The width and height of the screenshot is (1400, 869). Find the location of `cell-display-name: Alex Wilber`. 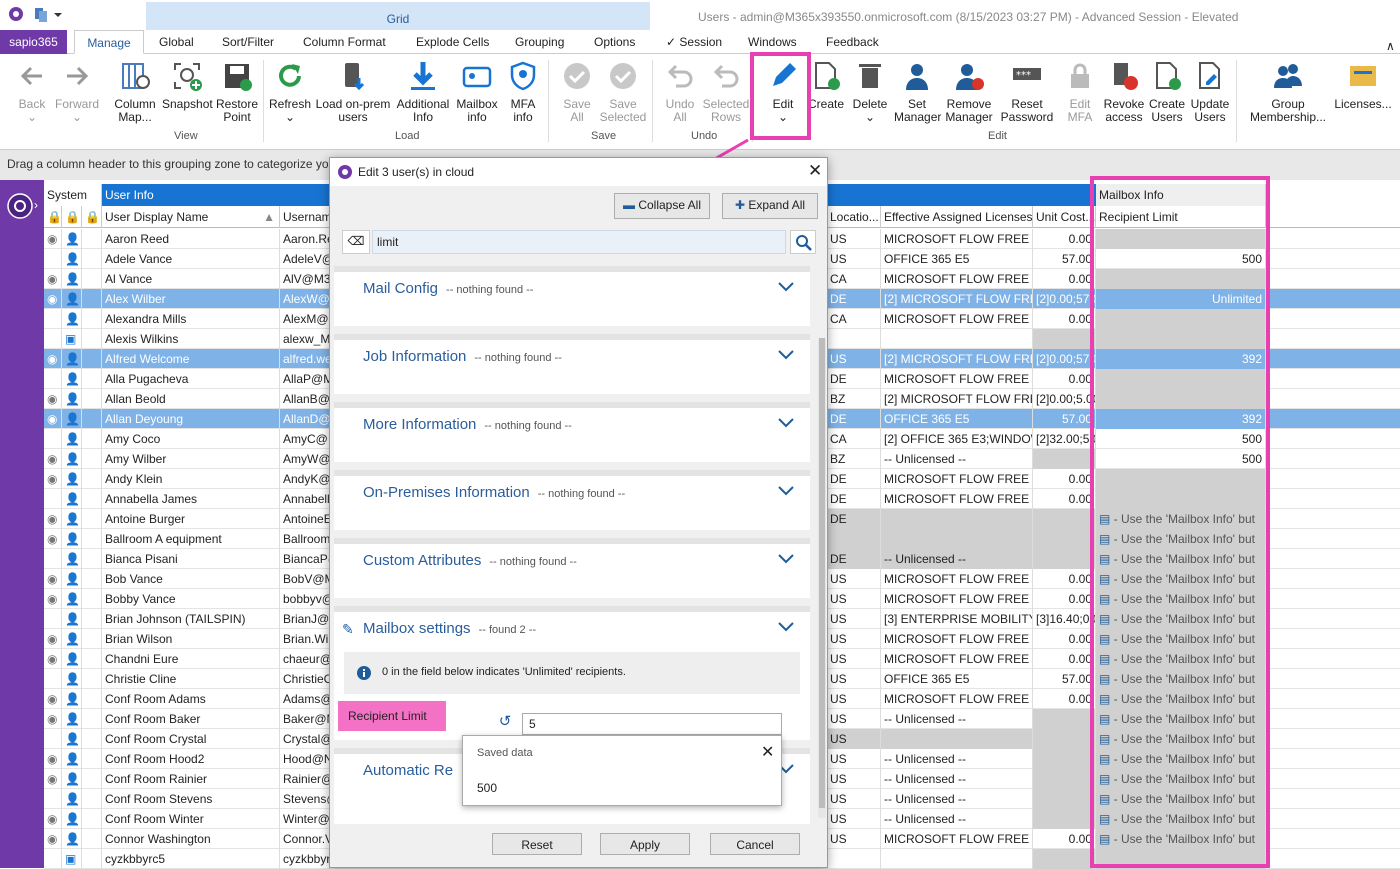

cell-display-name: Alex Wilber is located at coordinates (191, 299).